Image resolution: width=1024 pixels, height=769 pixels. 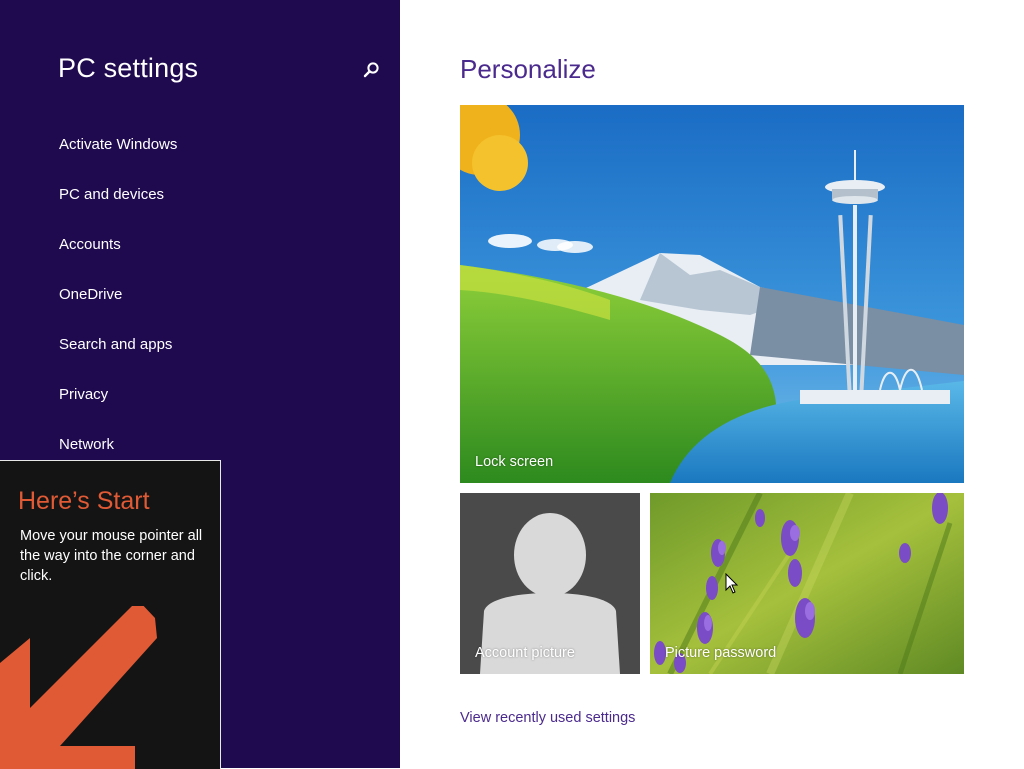 I want to click on app-title: PC settings, so click(x=128, y=68).